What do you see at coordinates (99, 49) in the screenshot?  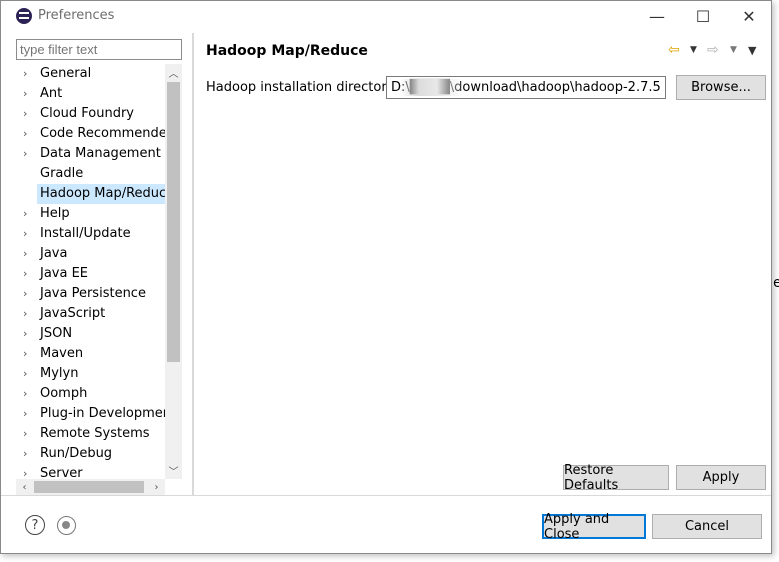 I see `filter-input` at bounding box center [99, 49].